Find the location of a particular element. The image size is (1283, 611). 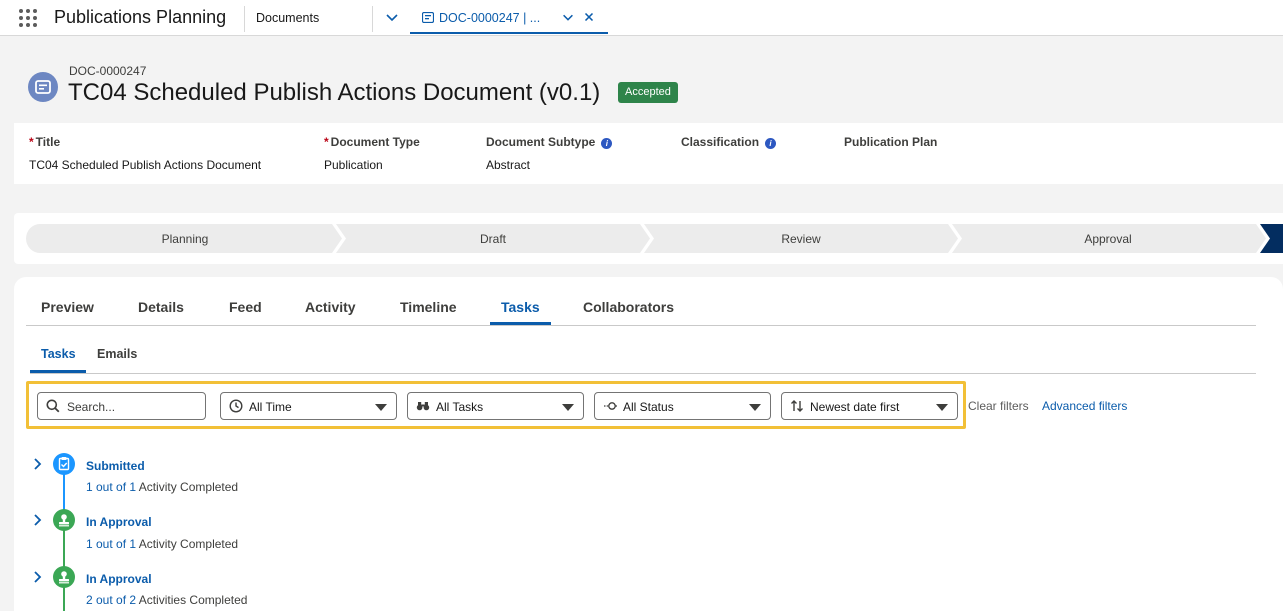

task-type-filter-value: All Tasks is located at coordinates (460, 407).